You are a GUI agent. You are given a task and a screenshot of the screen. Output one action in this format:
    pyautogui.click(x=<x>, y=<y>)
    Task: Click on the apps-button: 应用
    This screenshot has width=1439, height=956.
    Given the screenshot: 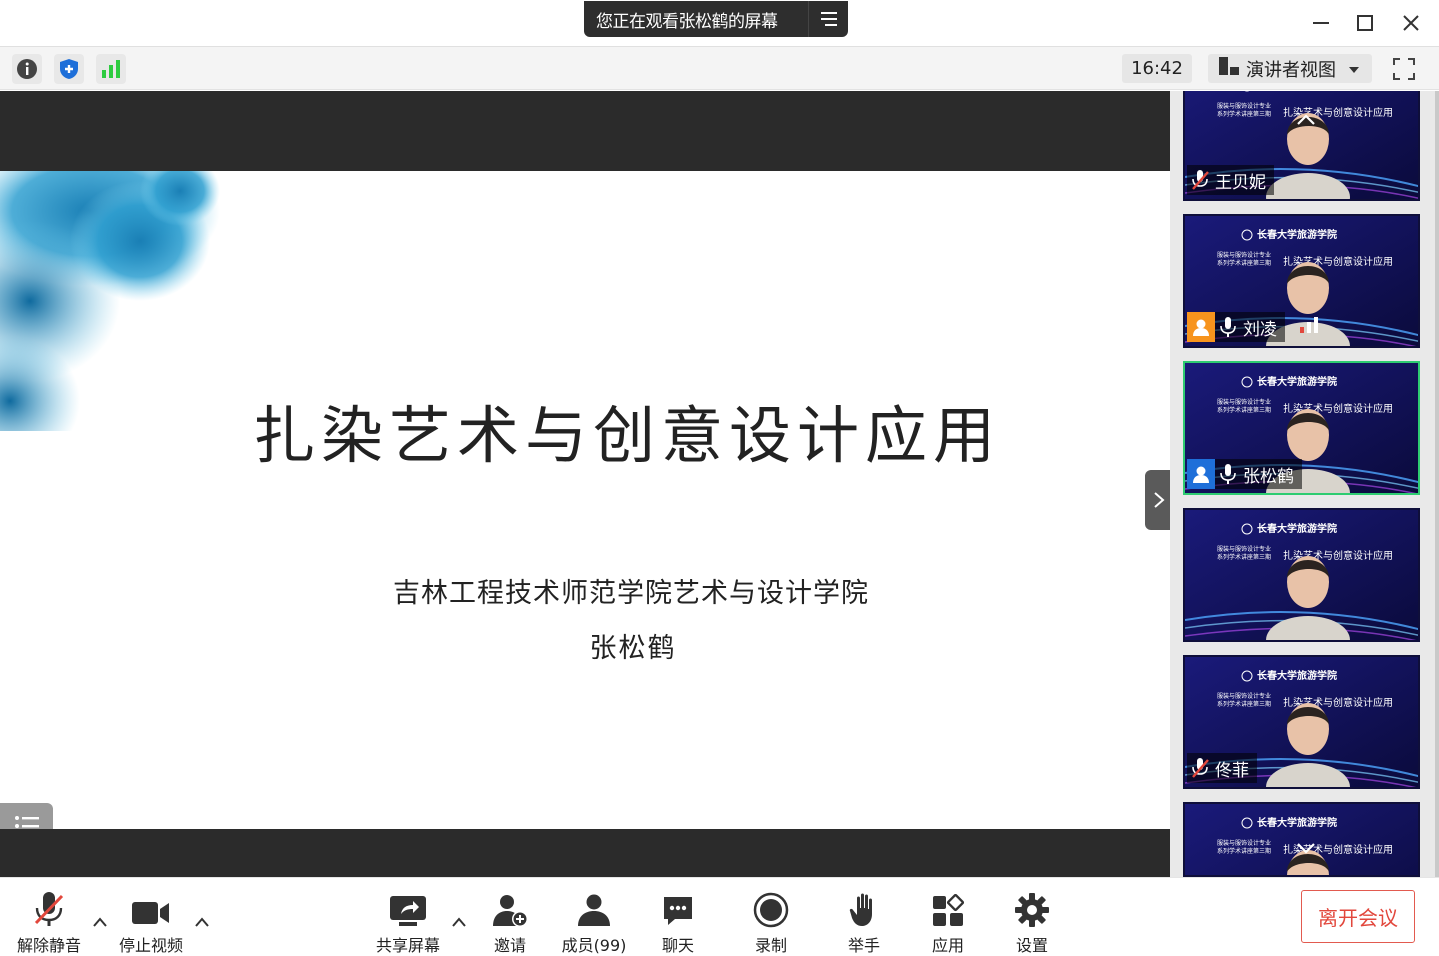 What is the action you would take?
    pyautogui.click(x=948, y=923)
    